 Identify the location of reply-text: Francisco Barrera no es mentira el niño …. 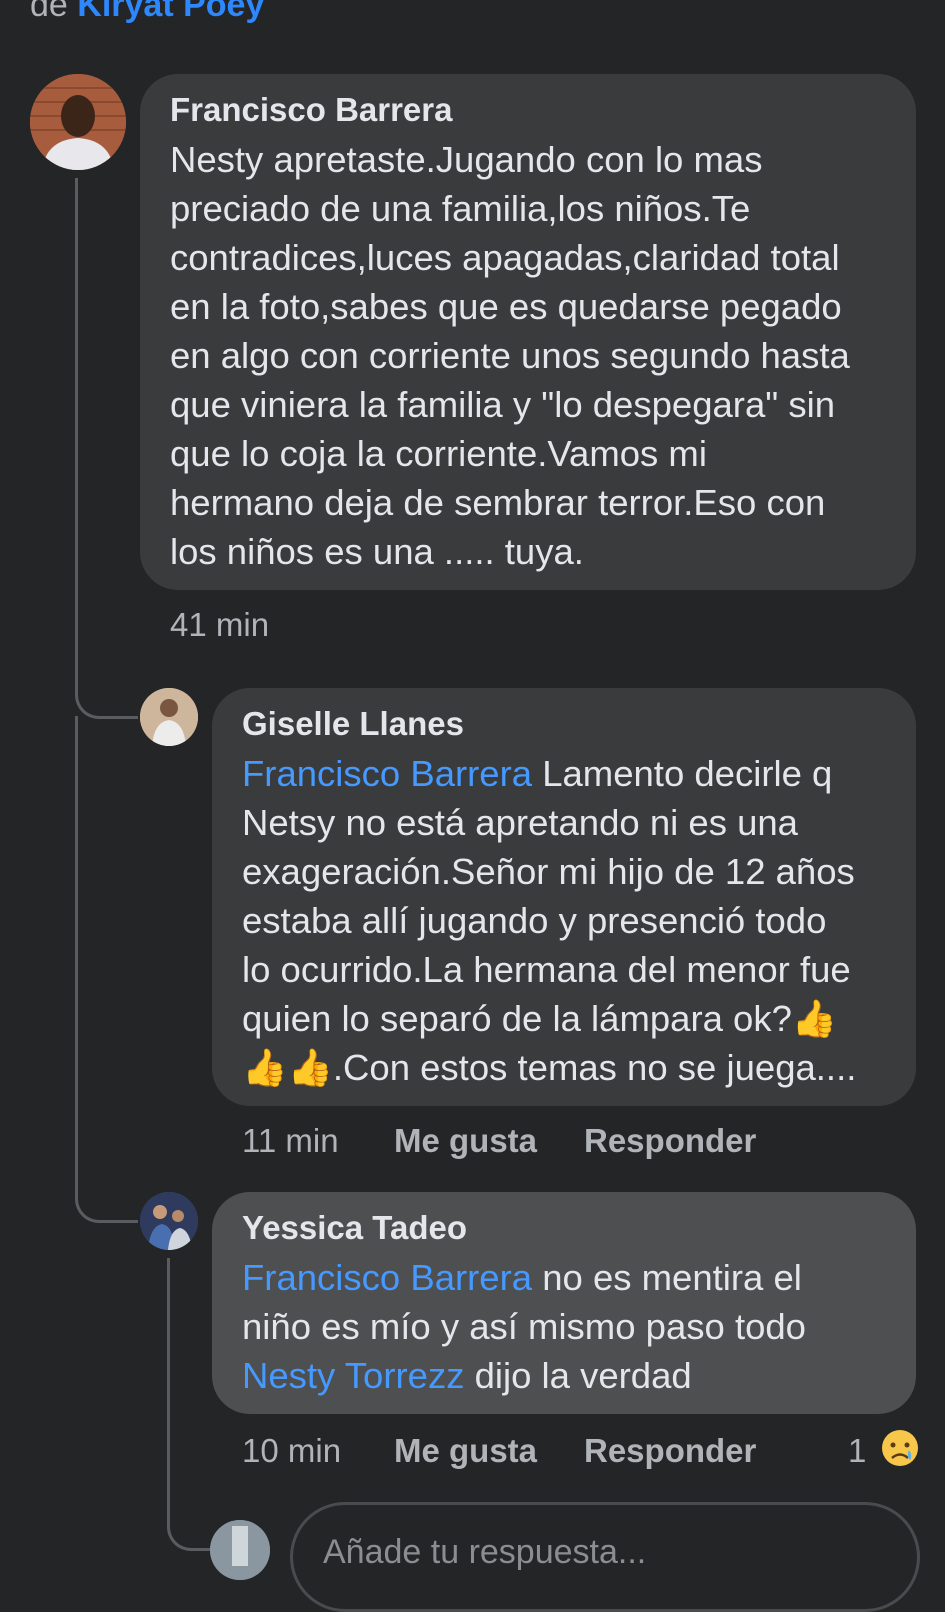
(564, 1326).